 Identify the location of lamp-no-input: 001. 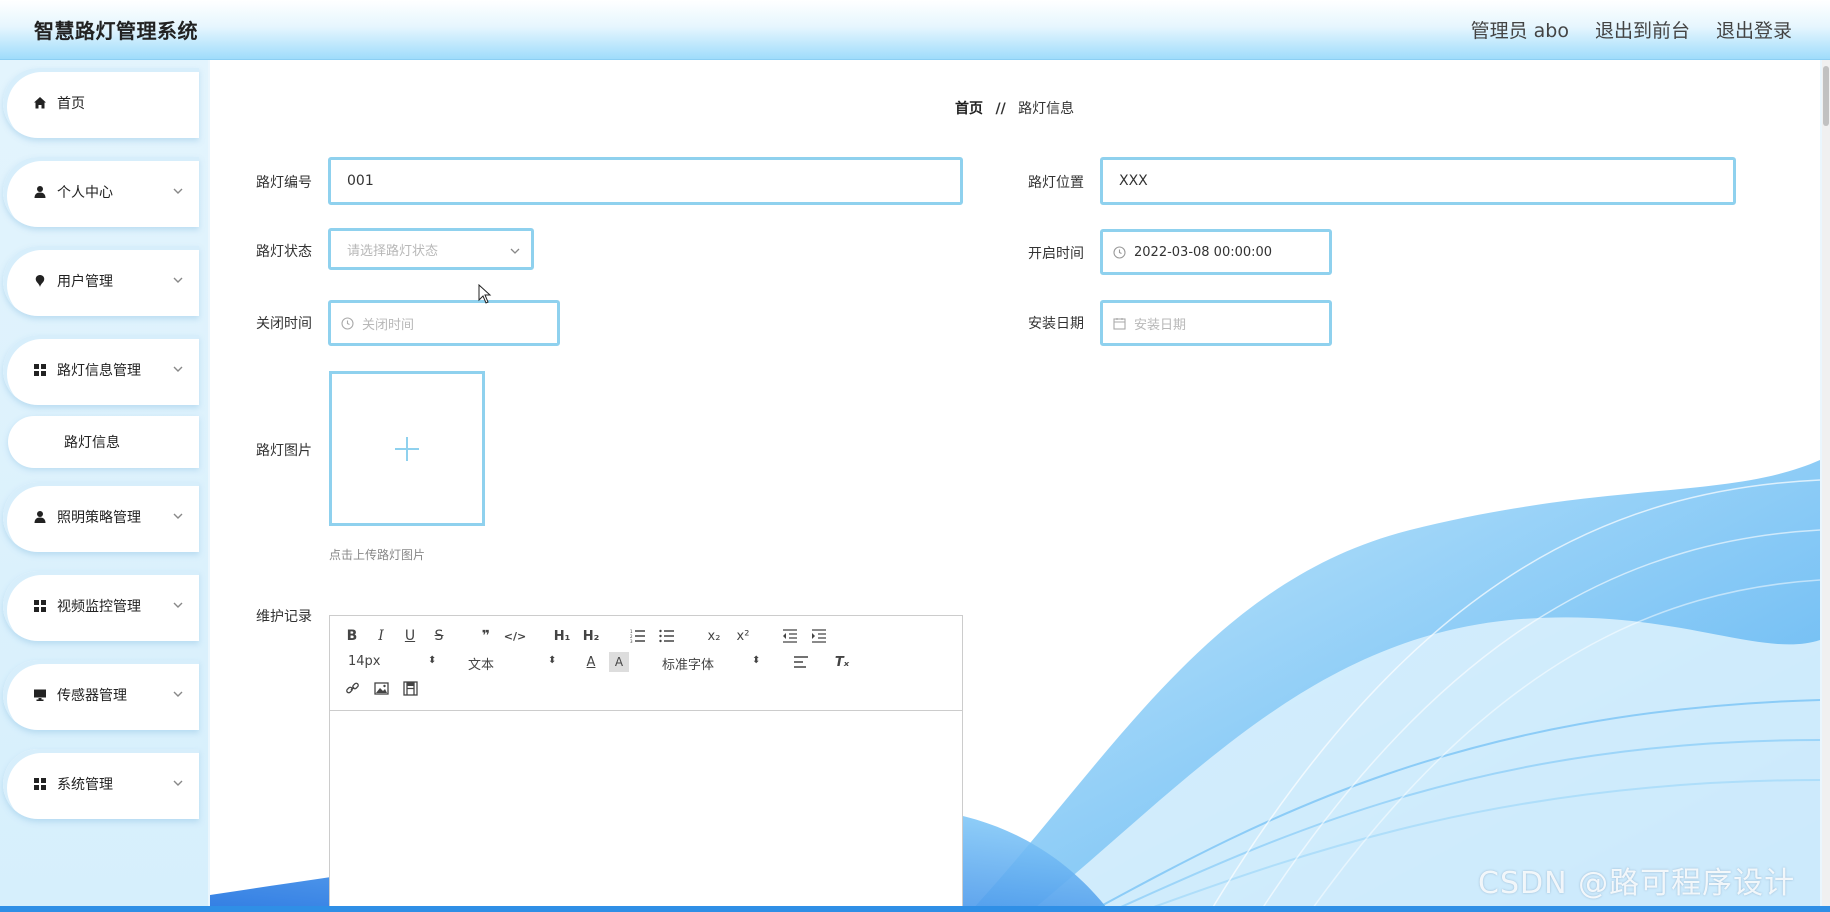
(645, 181).